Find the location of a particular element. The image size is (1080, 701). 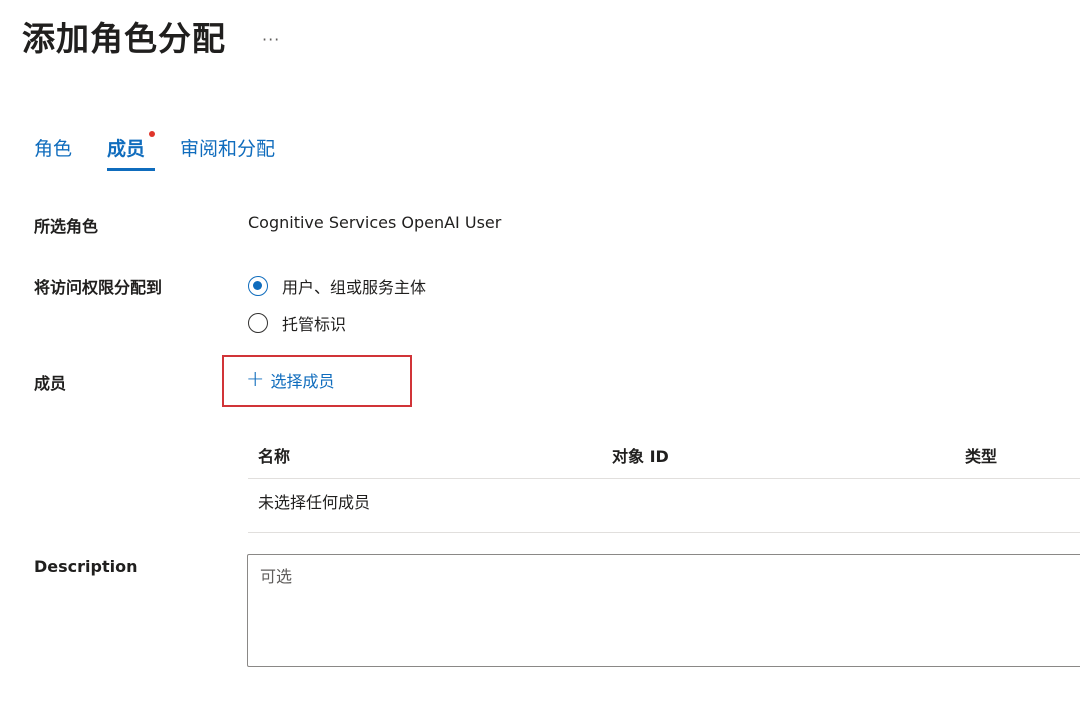

select-members-button: + 选择成员 is located at coordinates (290, 380).